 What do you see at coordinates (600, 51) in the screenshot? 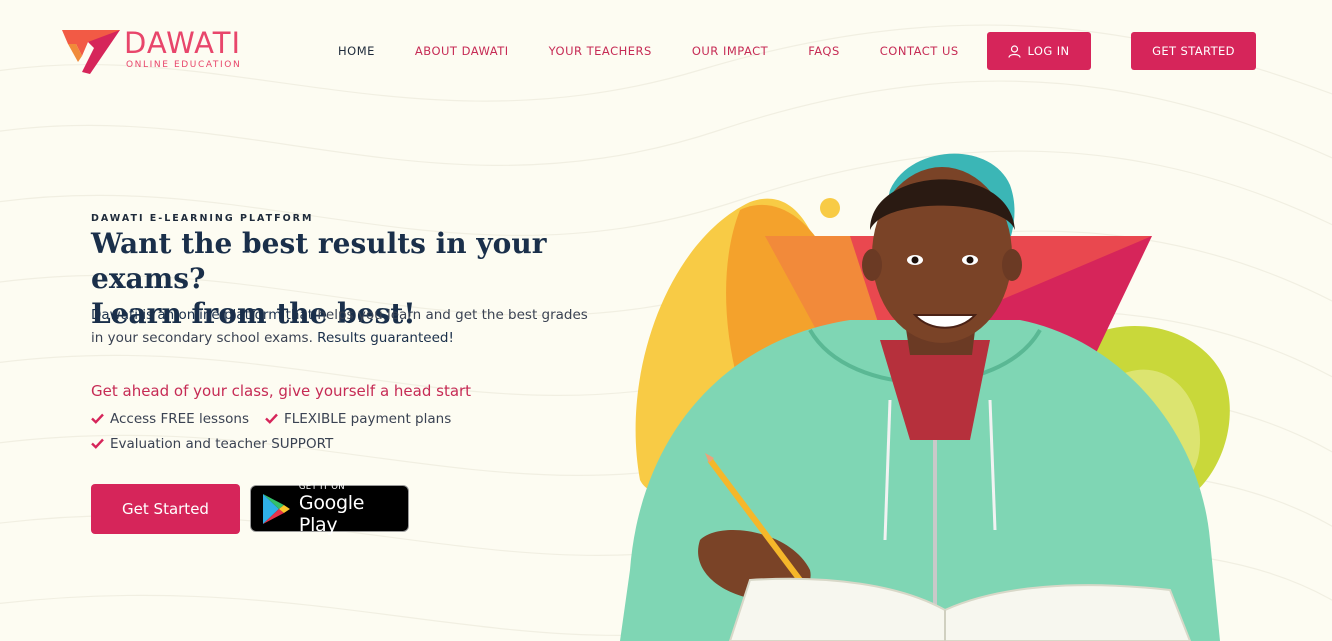
I see `nav-teachers: YOUR TEACHERS` at bounding box center [600, 51].